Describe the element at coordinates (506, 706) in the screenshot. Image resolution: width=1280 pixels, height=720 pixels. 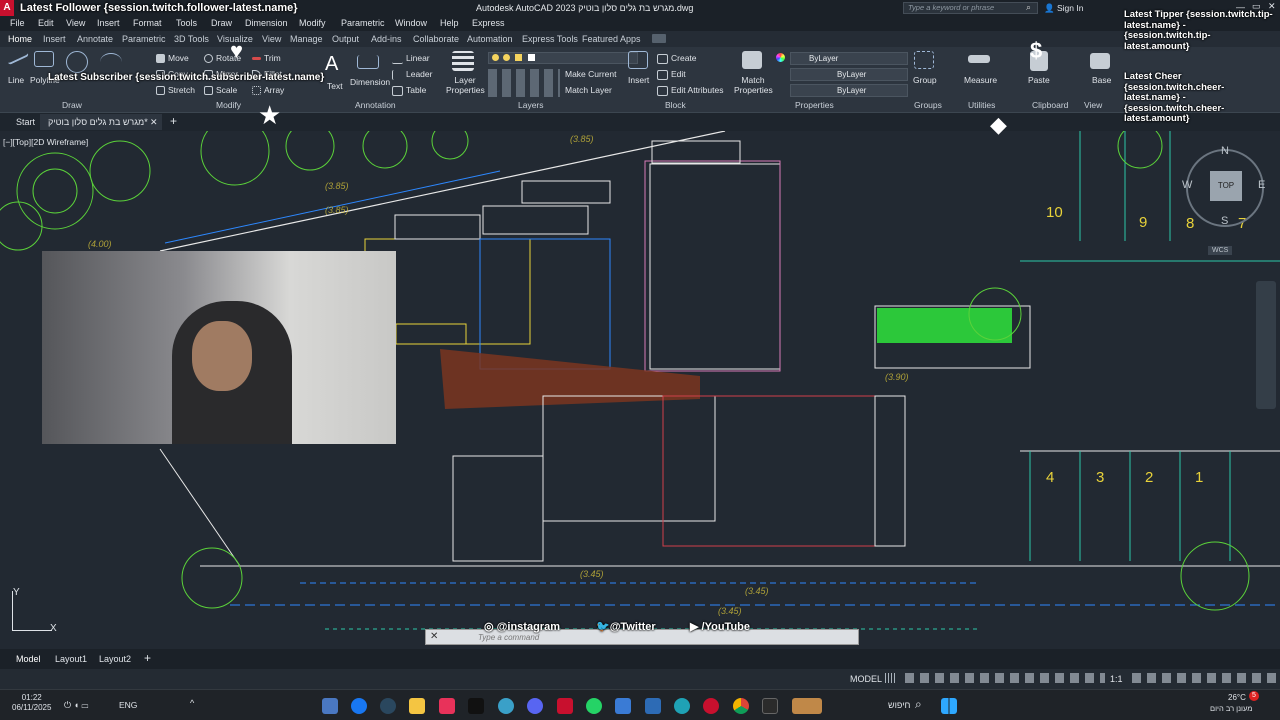
I see `edge-dev-icon` at that location.